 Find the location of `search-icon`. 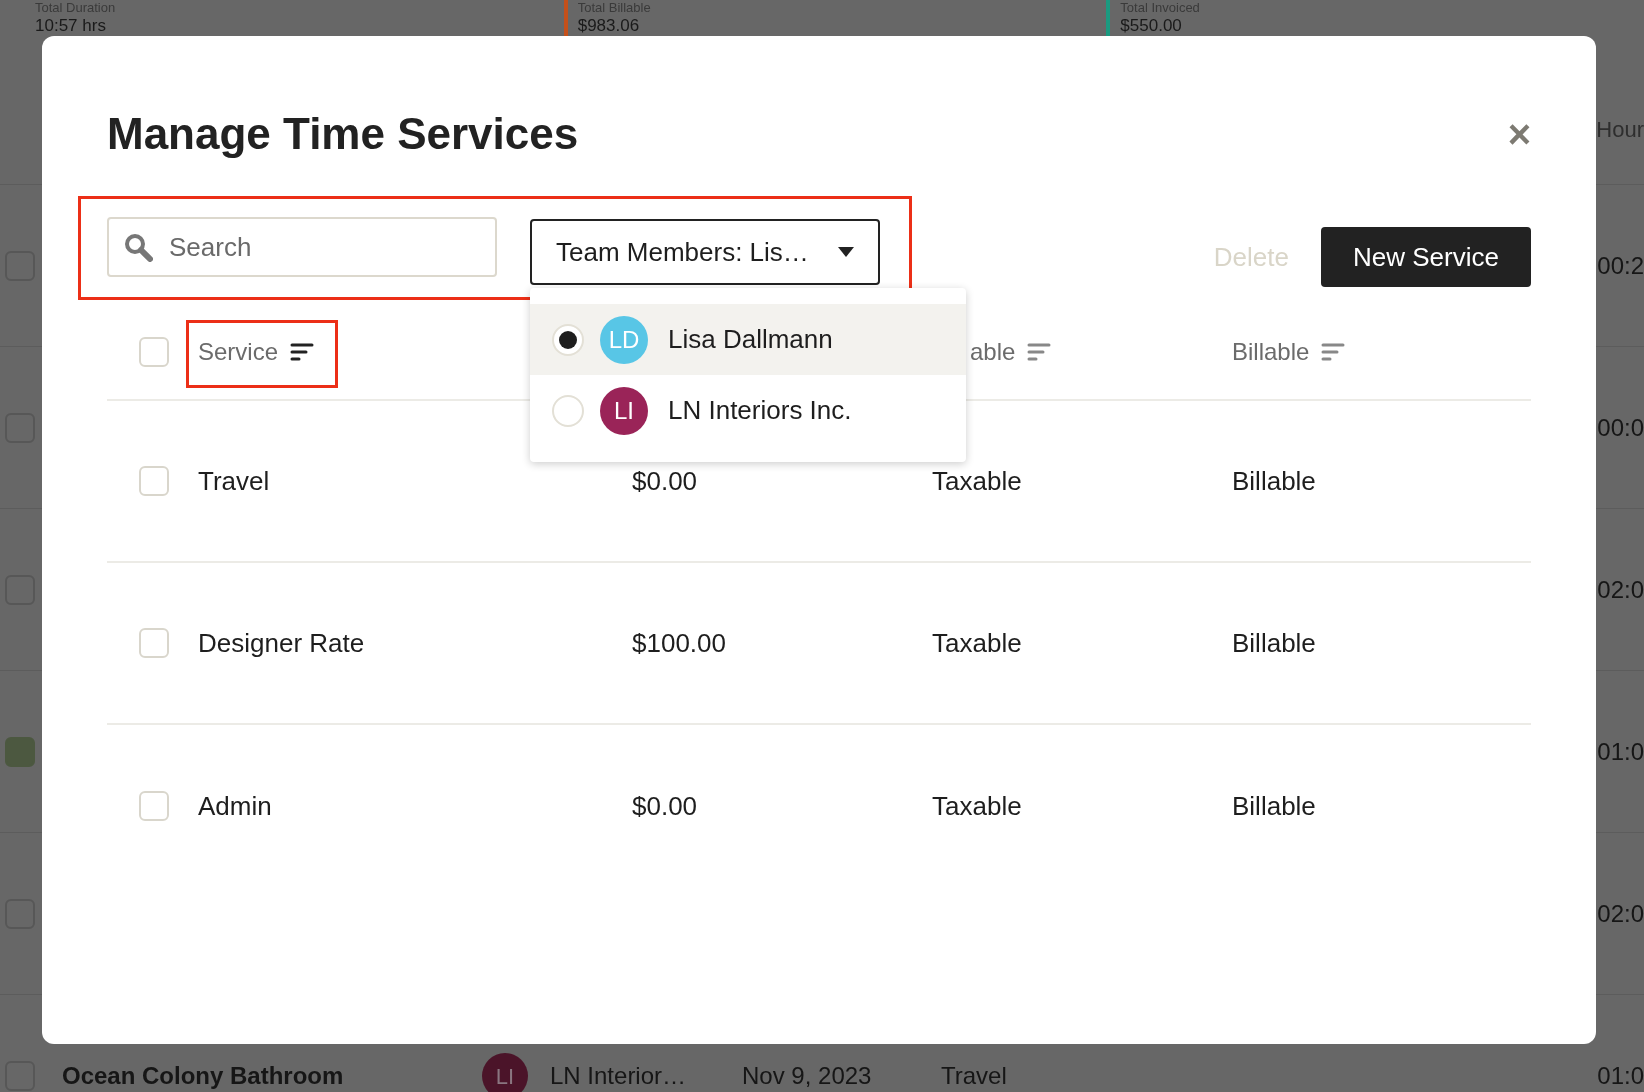

search-icon is located at coordinates (138, 247).